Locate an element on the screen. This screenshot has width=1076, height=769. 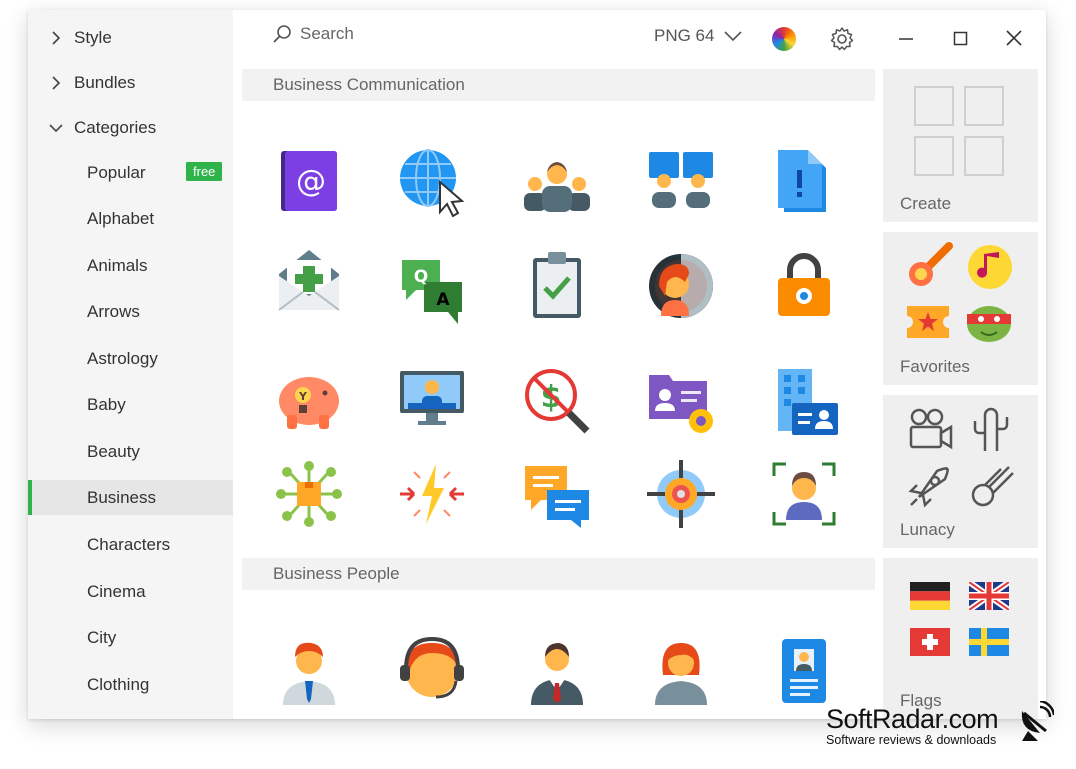
sidebar-item-label: Beauty is located at coordinates (113, 451).